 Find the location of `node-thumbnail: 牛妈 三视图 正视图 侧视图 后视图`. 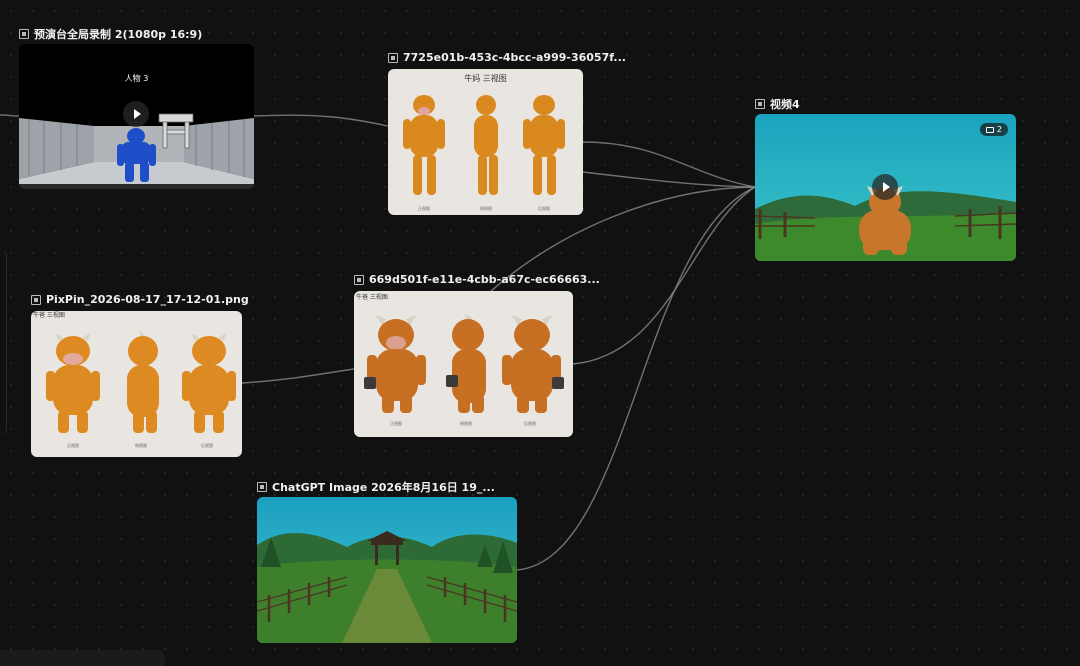

node-thumbnail: 牛妈 三视图 正视图 侧视图 后视图 is located at coordinates (485, 142).